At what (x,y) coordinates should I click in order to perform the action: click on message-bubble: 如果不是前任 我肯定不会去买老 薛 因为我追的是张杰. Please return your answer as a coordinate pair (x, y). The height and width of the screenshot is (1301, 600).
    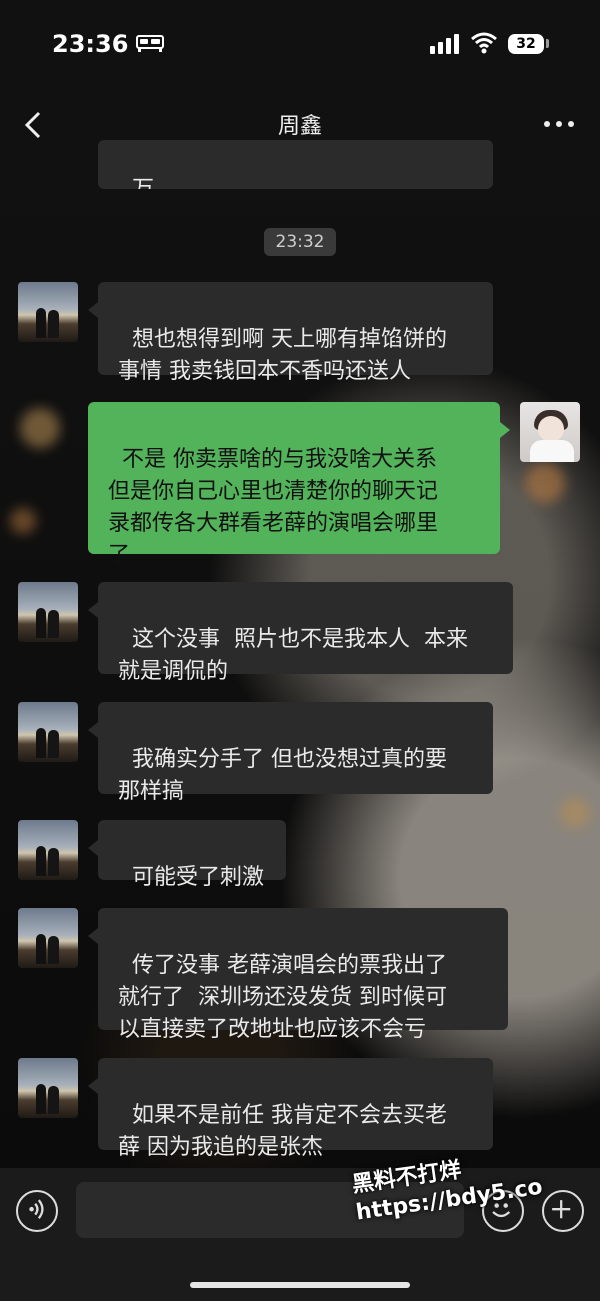
    Looking at the image, I should click on (290, 1109).